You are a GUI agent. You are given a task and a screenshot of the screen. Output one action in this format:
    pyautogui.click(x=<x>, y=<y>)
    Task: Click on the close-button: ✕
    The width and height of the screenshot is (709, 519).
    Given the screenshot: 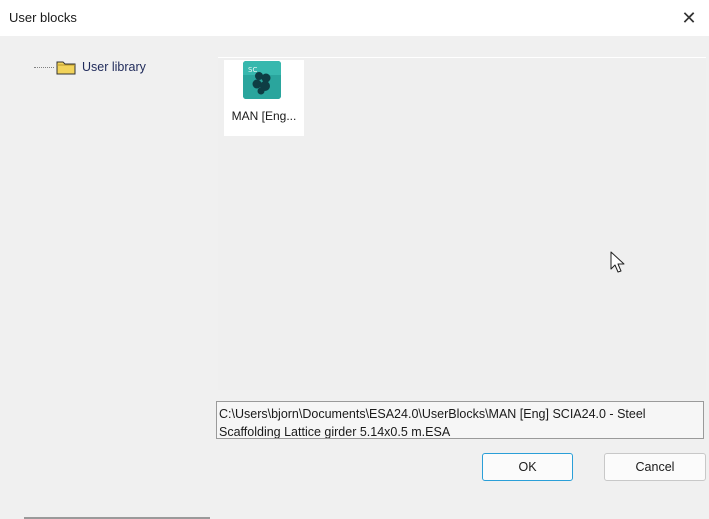 What is the action you would take?
    pyautogui.click(x=689, y=18)
    